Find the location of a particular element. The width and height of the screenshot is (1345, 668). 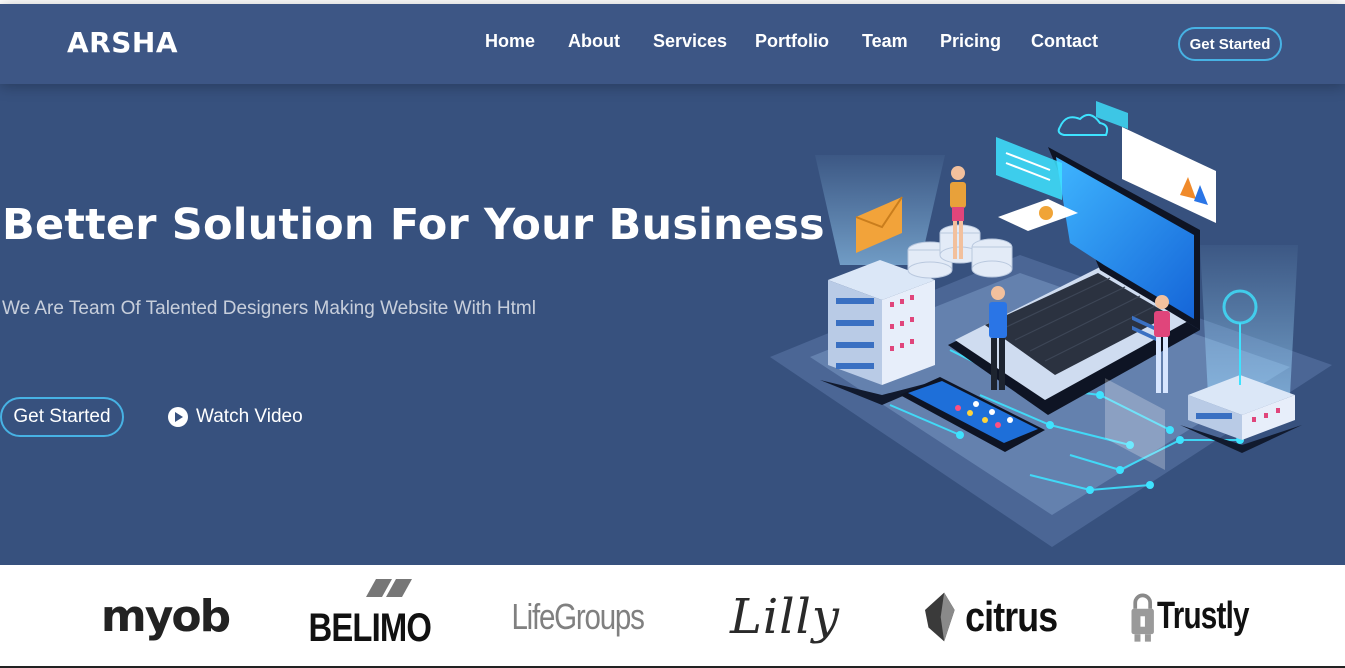

hero-title: Better Solution For Your Business is located at coordinates (413, 225).